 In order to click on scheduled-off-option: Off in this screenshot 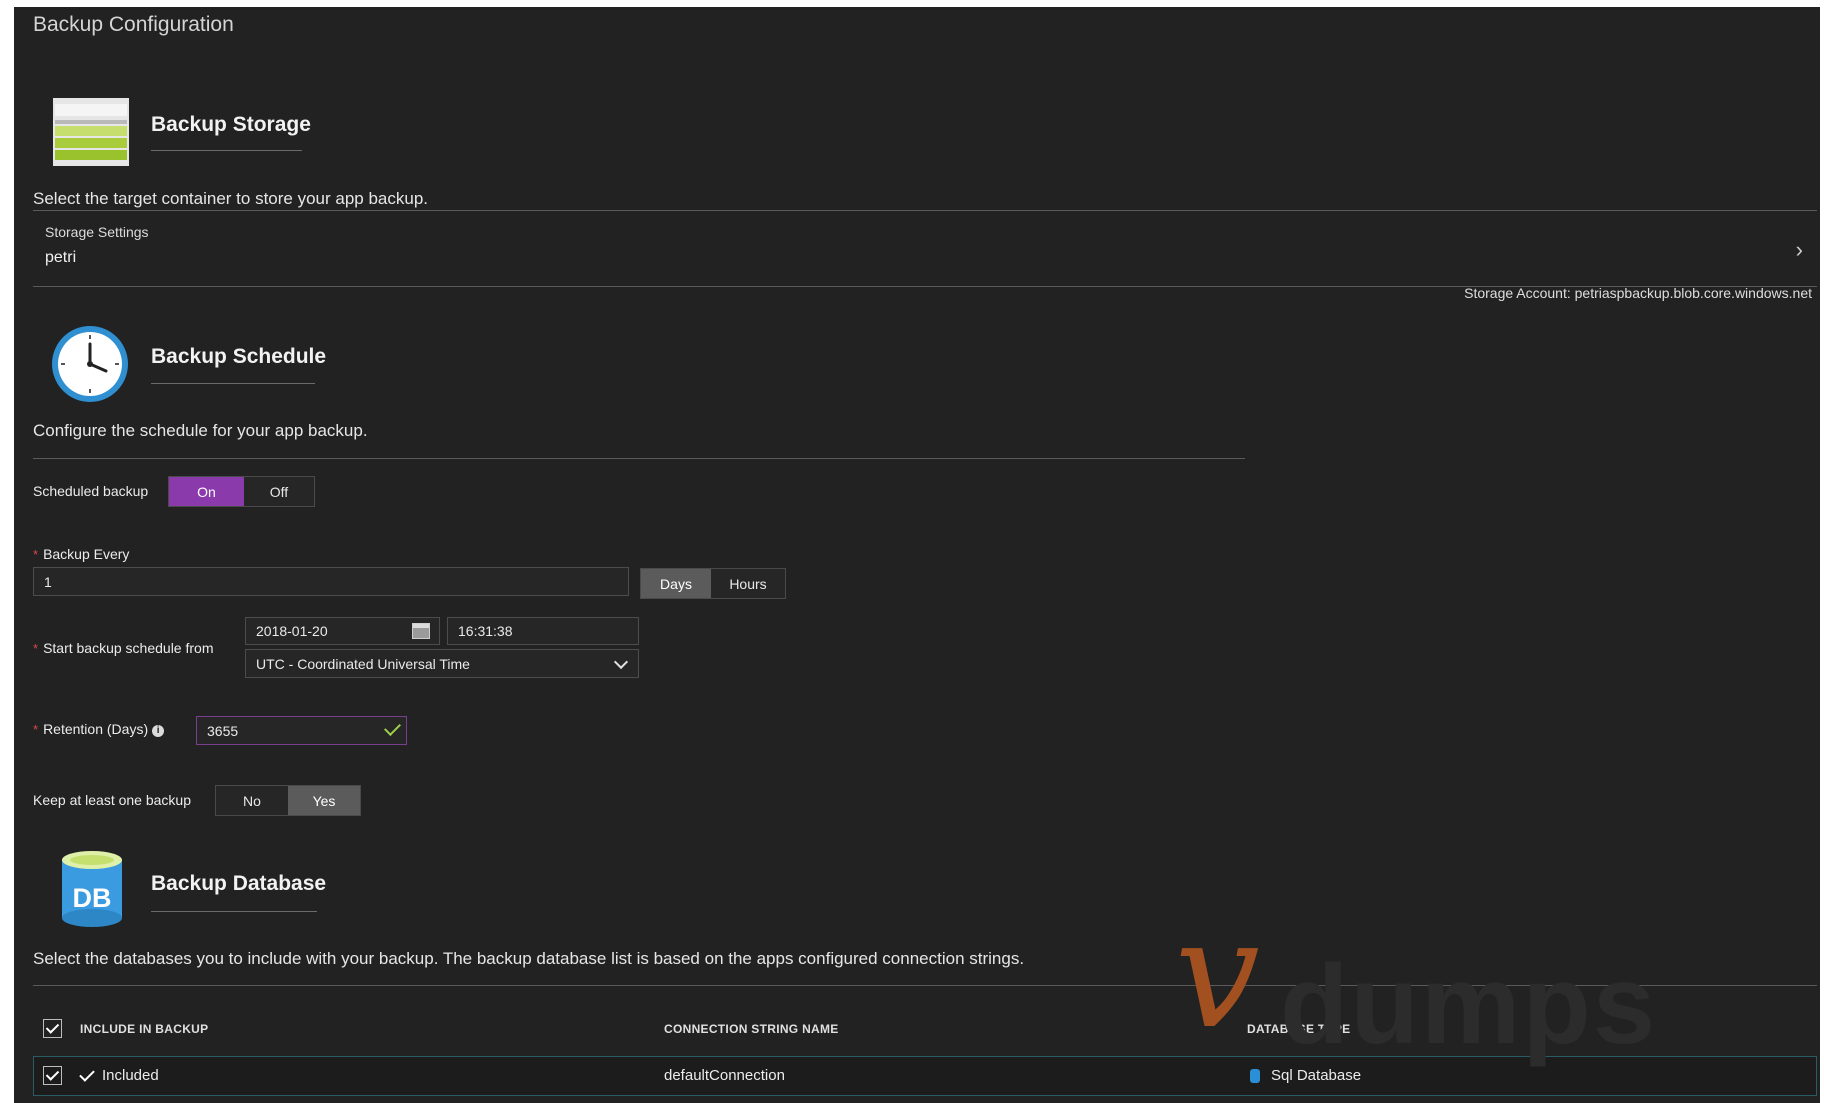, I will do `click(279, 491)`.